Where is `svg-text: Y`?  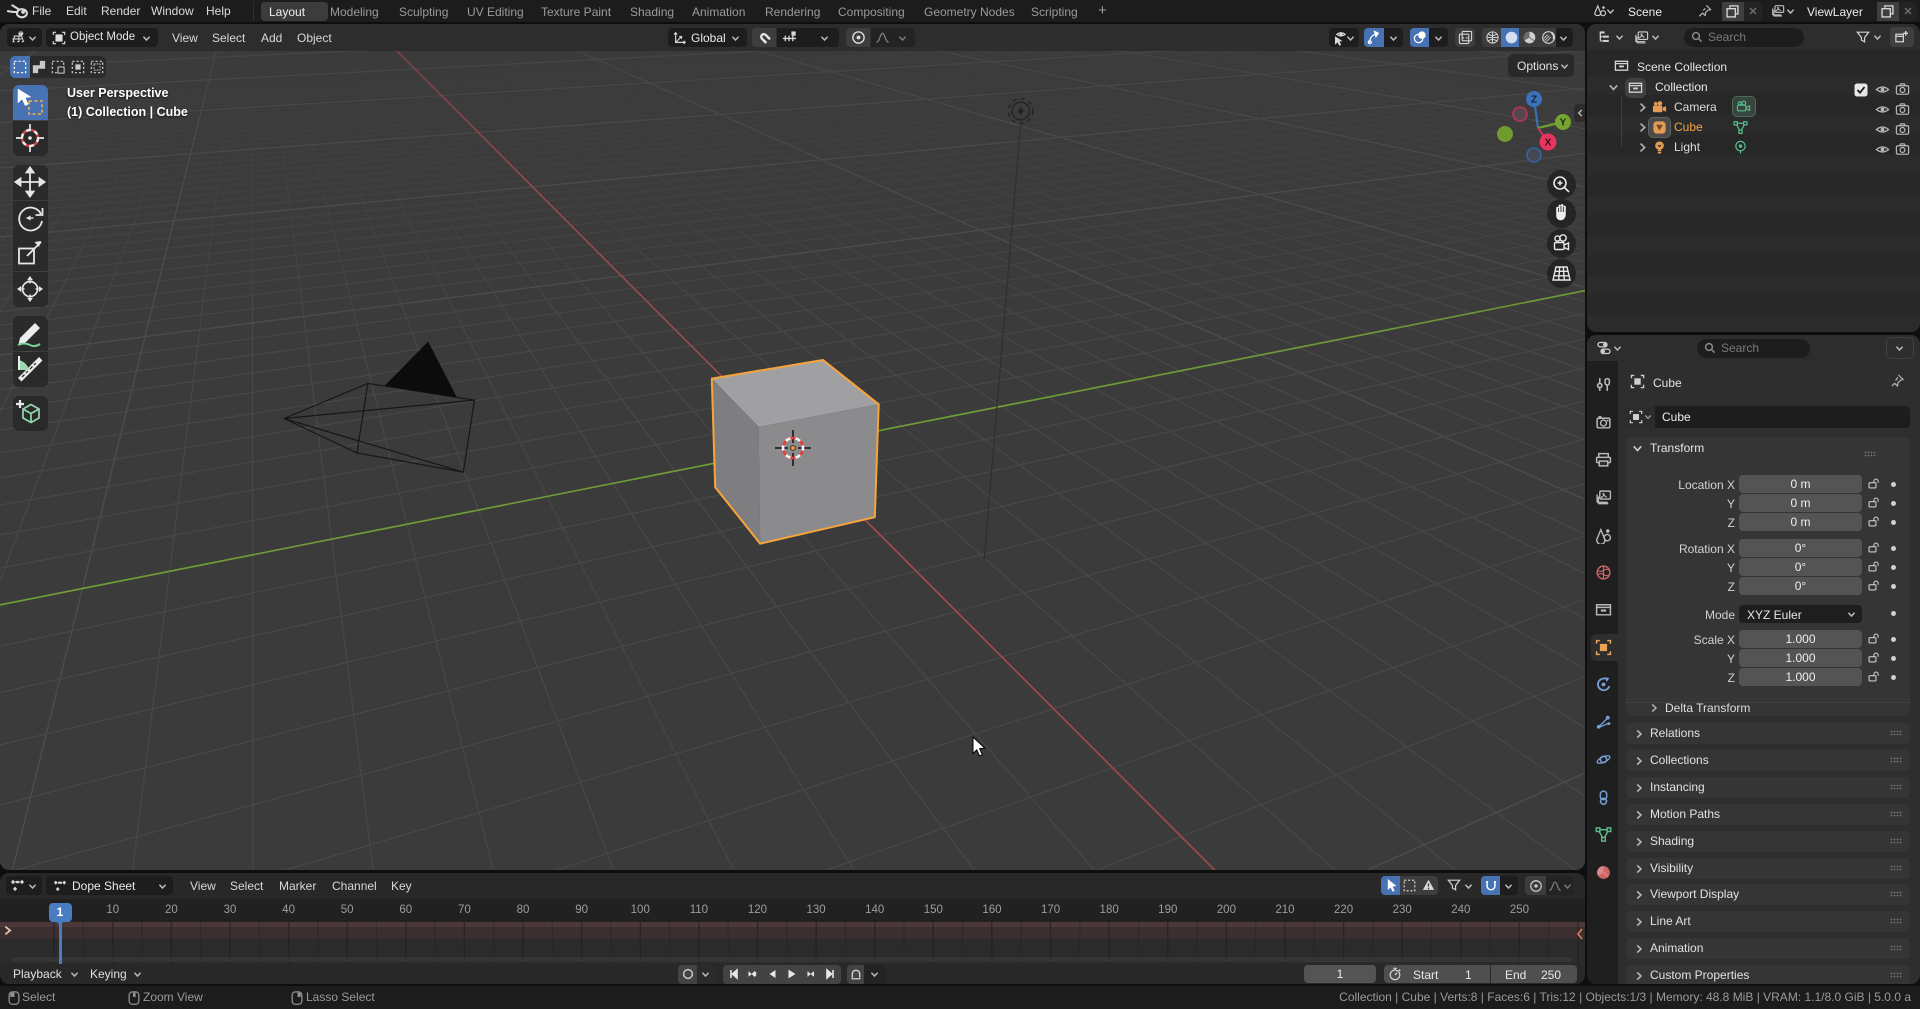
svg-text: Y is located at coordinates (1563, 123).